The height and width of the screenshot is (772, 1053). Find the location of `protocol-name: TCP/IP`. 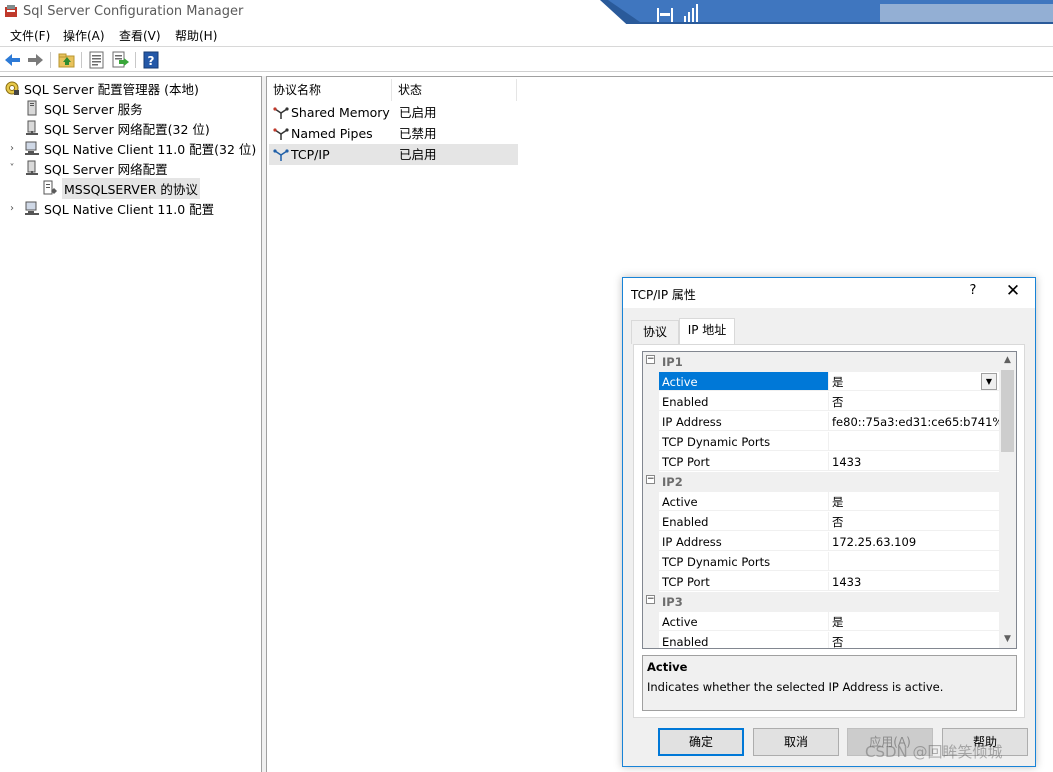

protocol-name: TCP/IP is located at coordinates (310, 154).